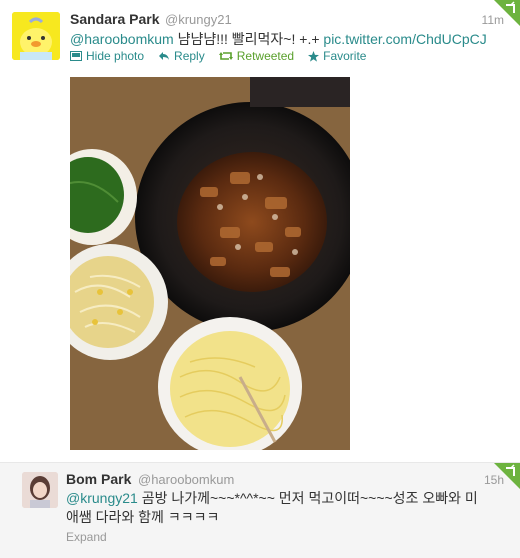  I want to click on reply-label: Reply, so click(189, 56).